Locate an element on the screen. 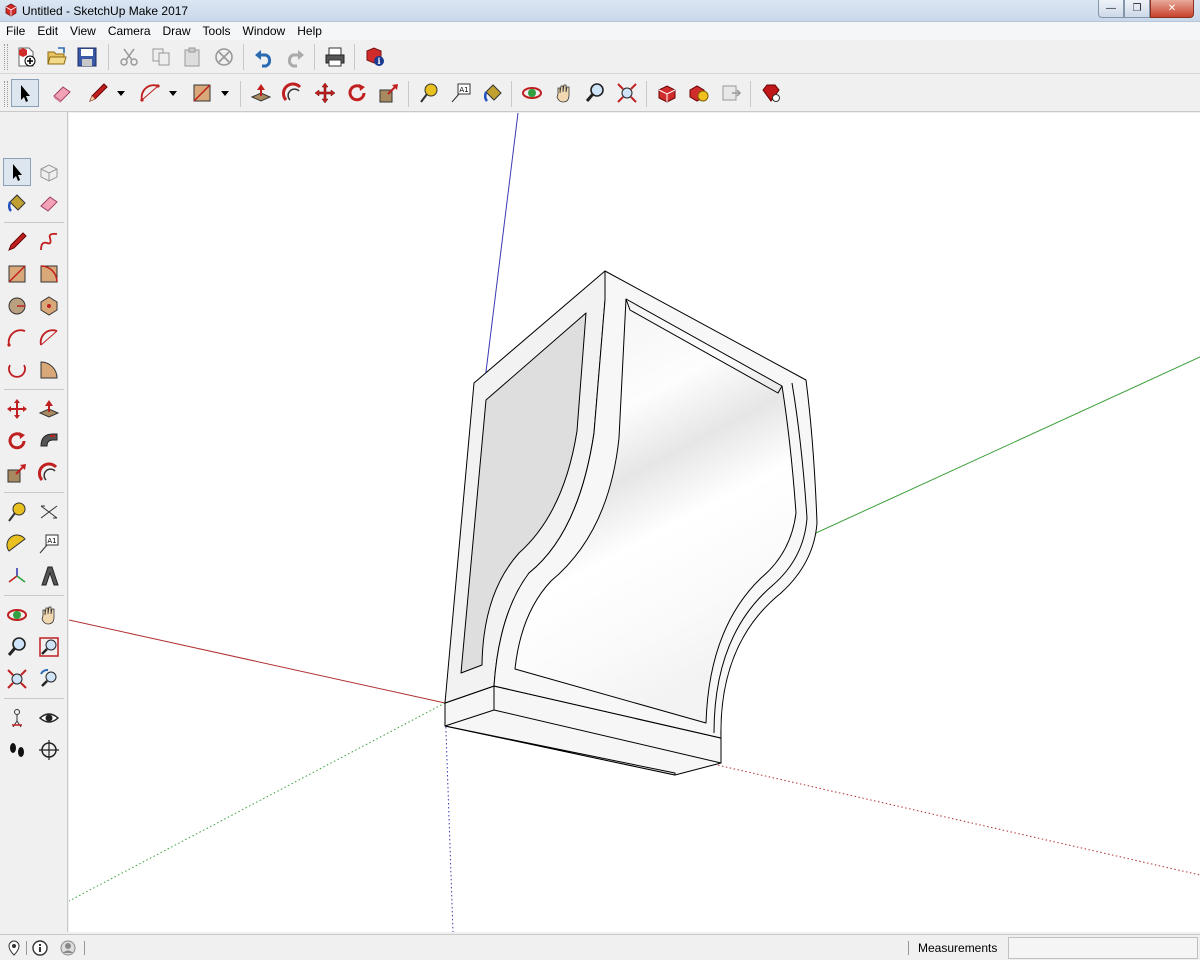  axes-icon is located at coordinates (17, 575).